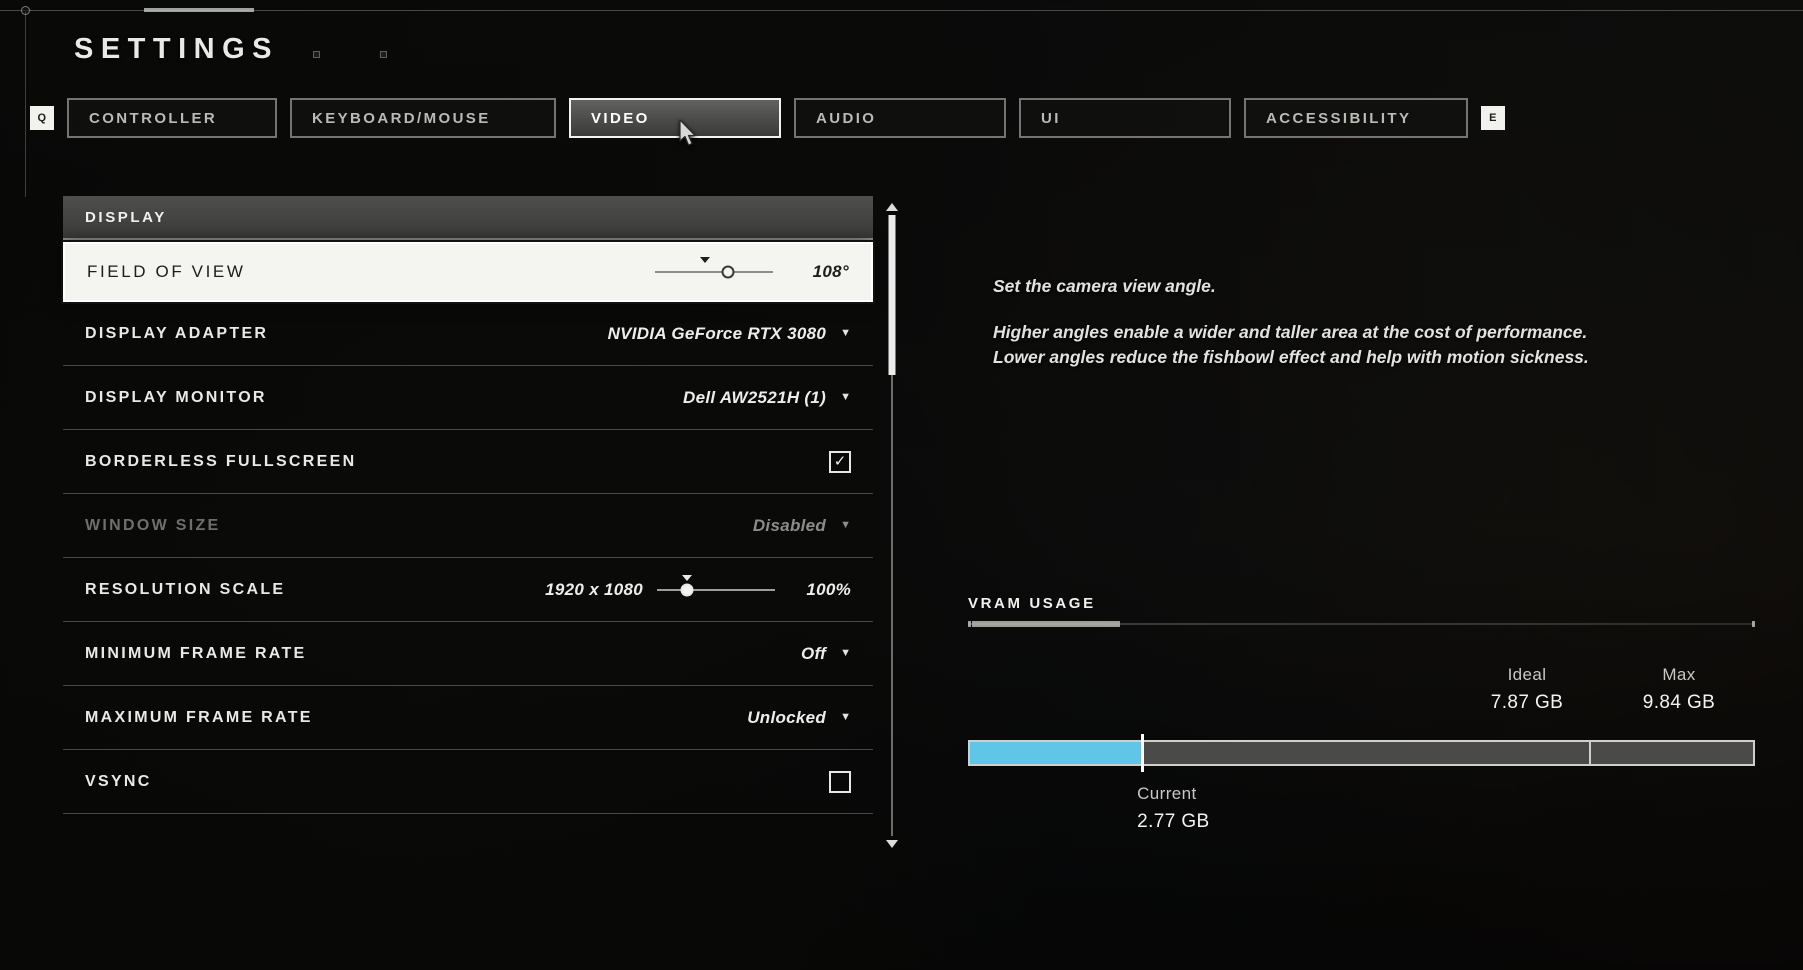 This screenshot has height=970, width=1803. What do you see at coordinates (1589, 753) in the screenshot?
I see `vram-ideal-divider` at bounding box center [1589, 753].